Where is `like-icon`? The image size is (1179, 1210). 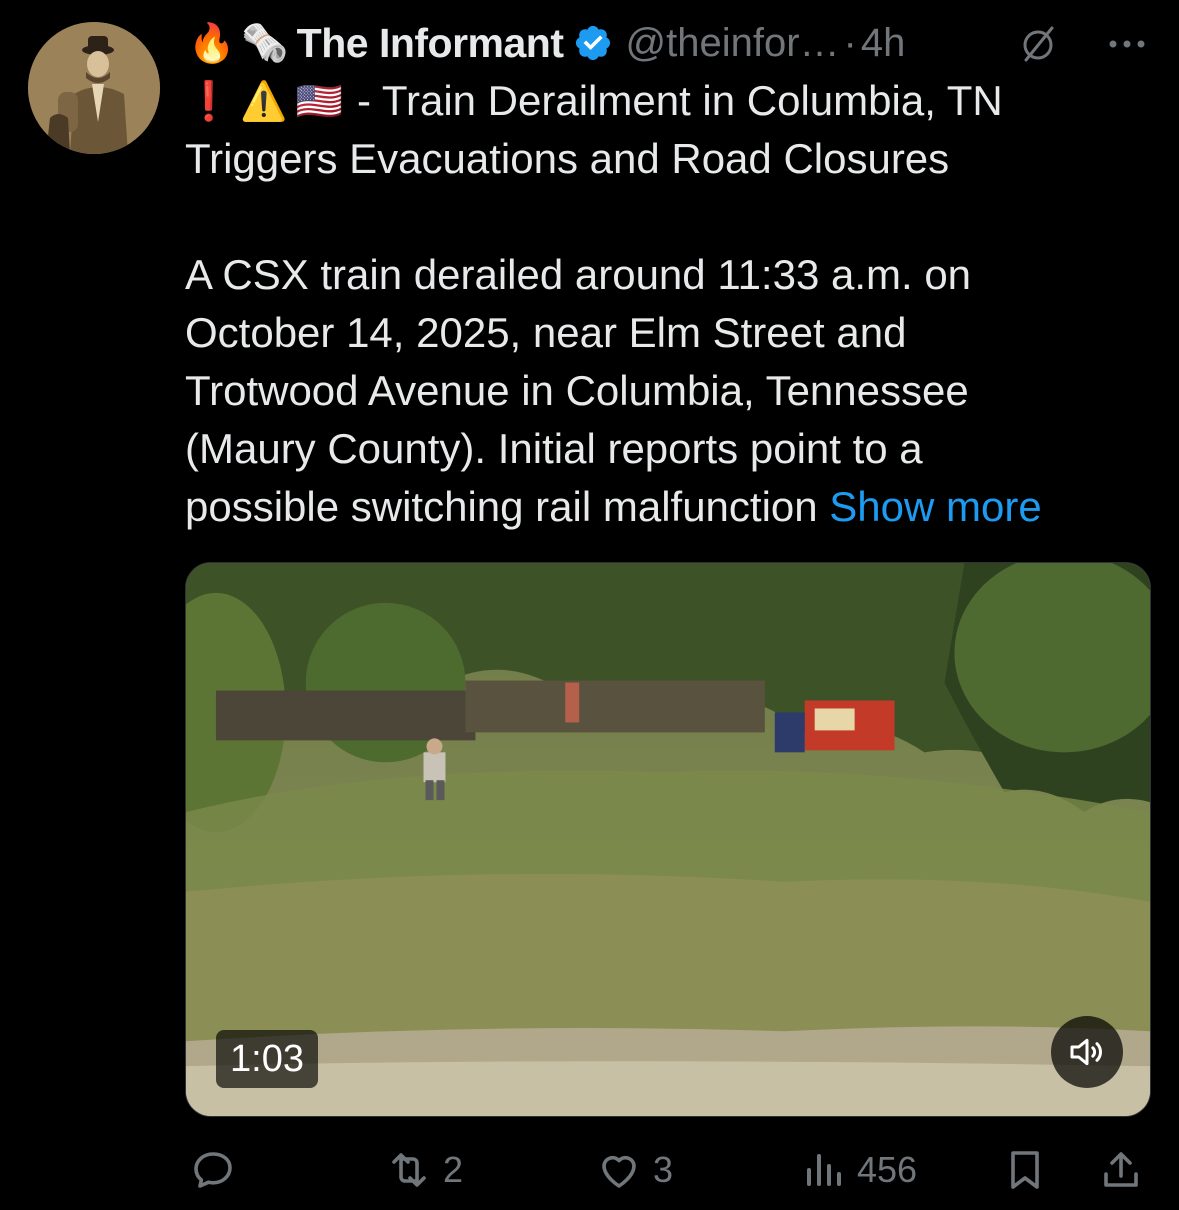 like-icon is located at coordinates (619, 1171).